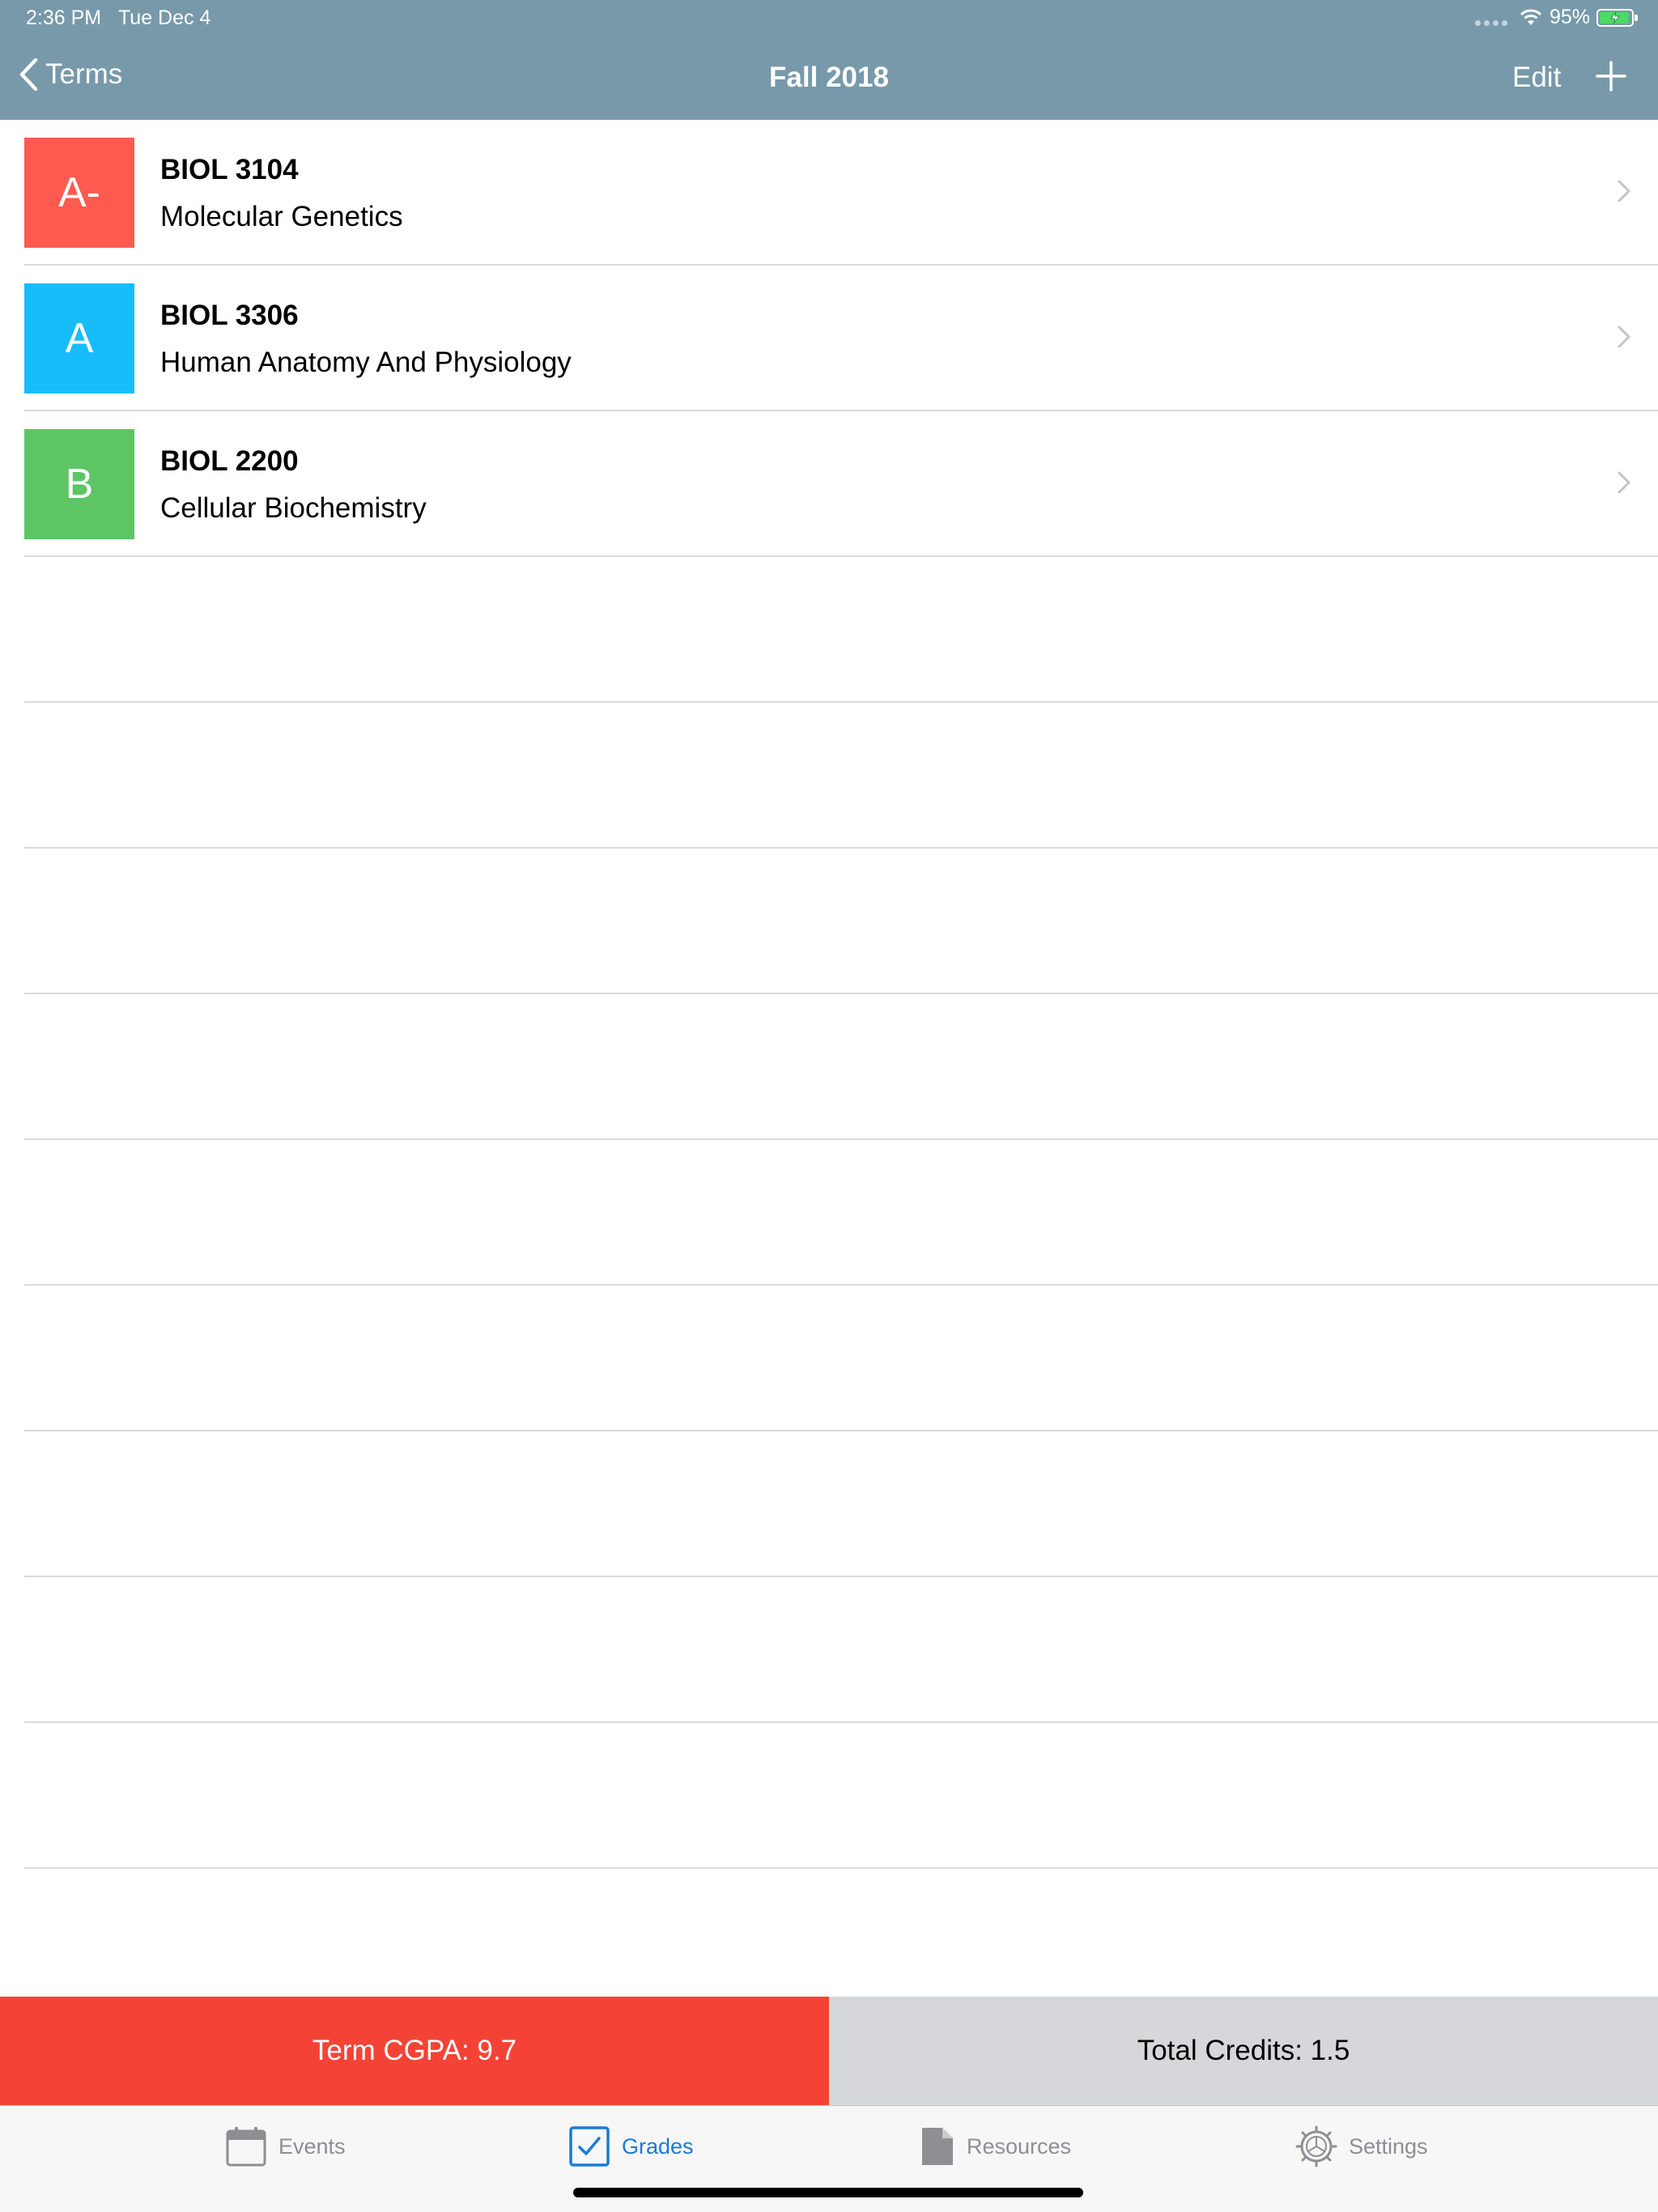 The width and height of the screenshot is (1658, 2212). I want to click on edit-button: Edit, so click(1536, 78).